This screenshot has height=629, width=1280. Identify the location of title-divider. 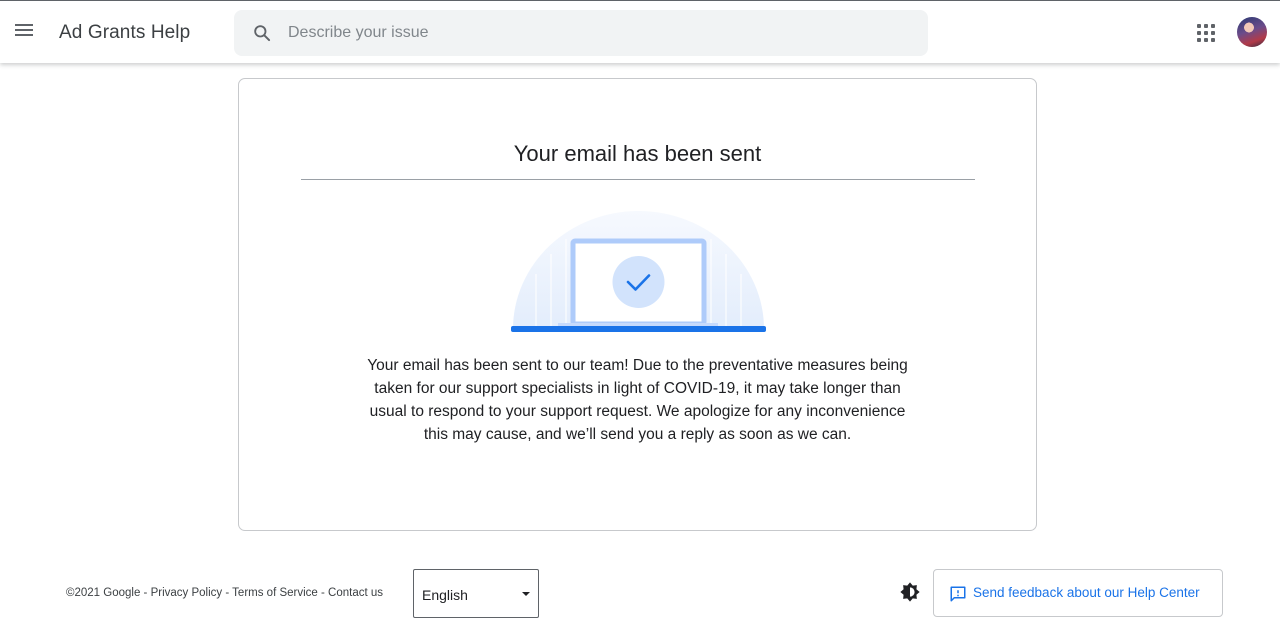
(638, 179).